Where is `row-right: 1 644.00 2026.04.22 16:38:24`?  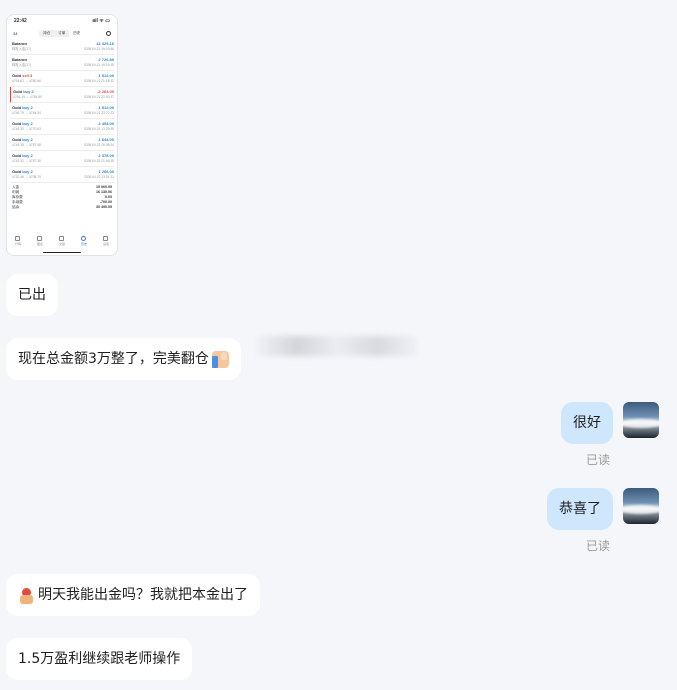 row-right: 1 644.00 2026.04.22 16:38:24 is located at coordinates (99, 142).